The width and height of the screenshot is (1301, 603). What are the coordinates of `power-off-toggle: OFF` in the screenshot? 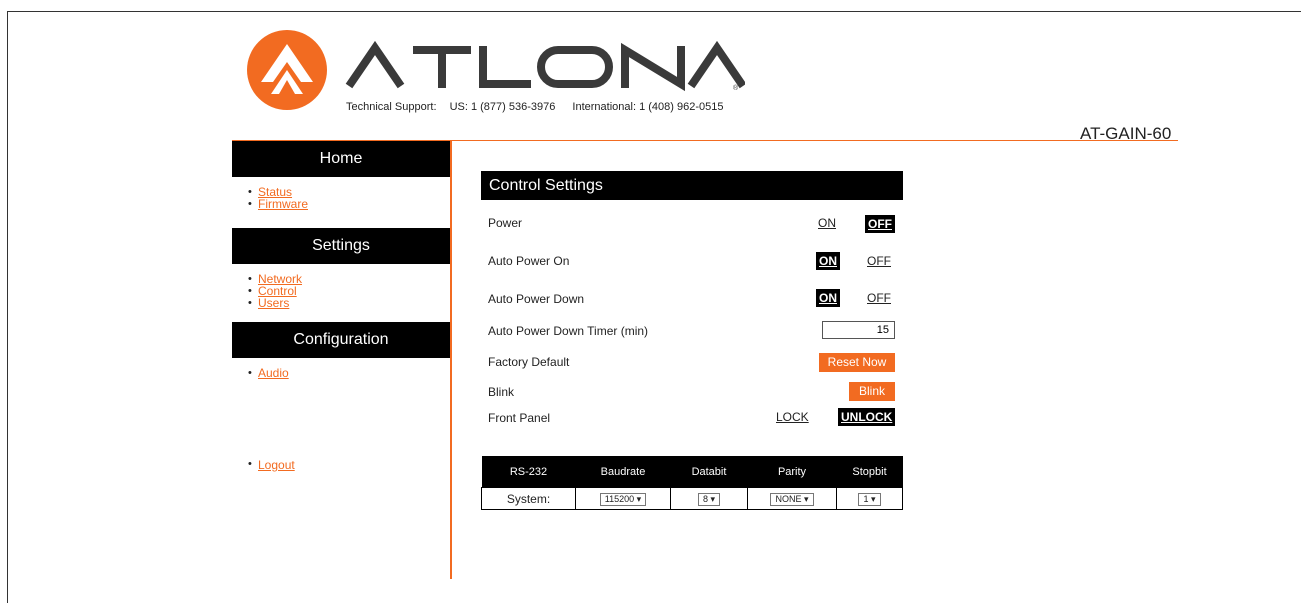 It's located at (880, 224).